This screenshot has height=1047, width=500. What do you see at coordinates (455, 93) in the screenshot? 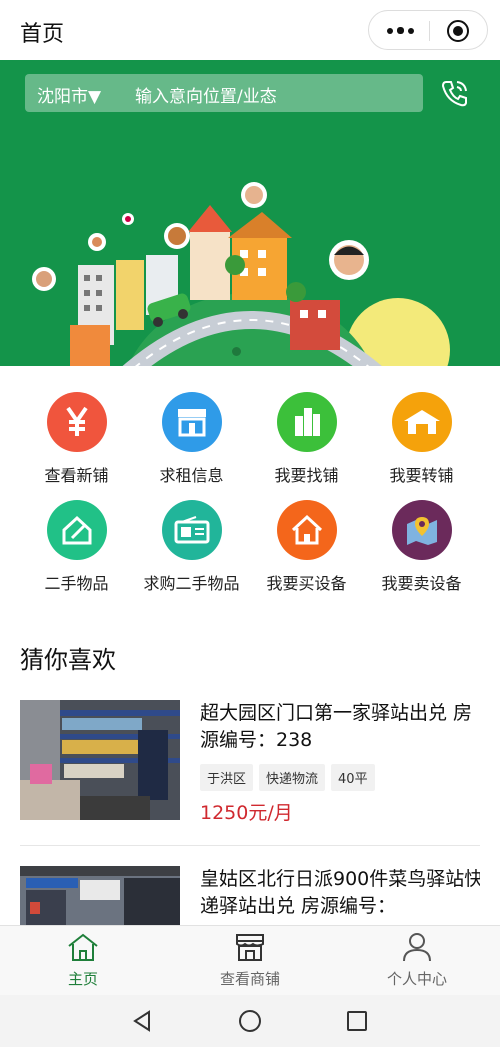
I see `phone-icon` at bounding box center [455, 93].